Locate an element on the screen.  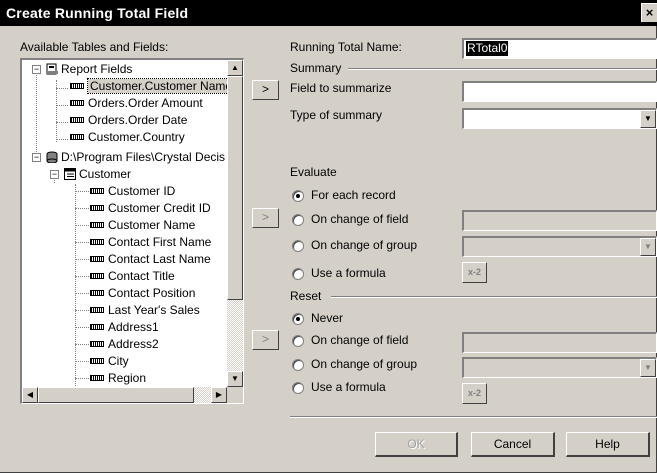
tree-row-selected: Customer.Customer Name is located at coordinates (148, 86).